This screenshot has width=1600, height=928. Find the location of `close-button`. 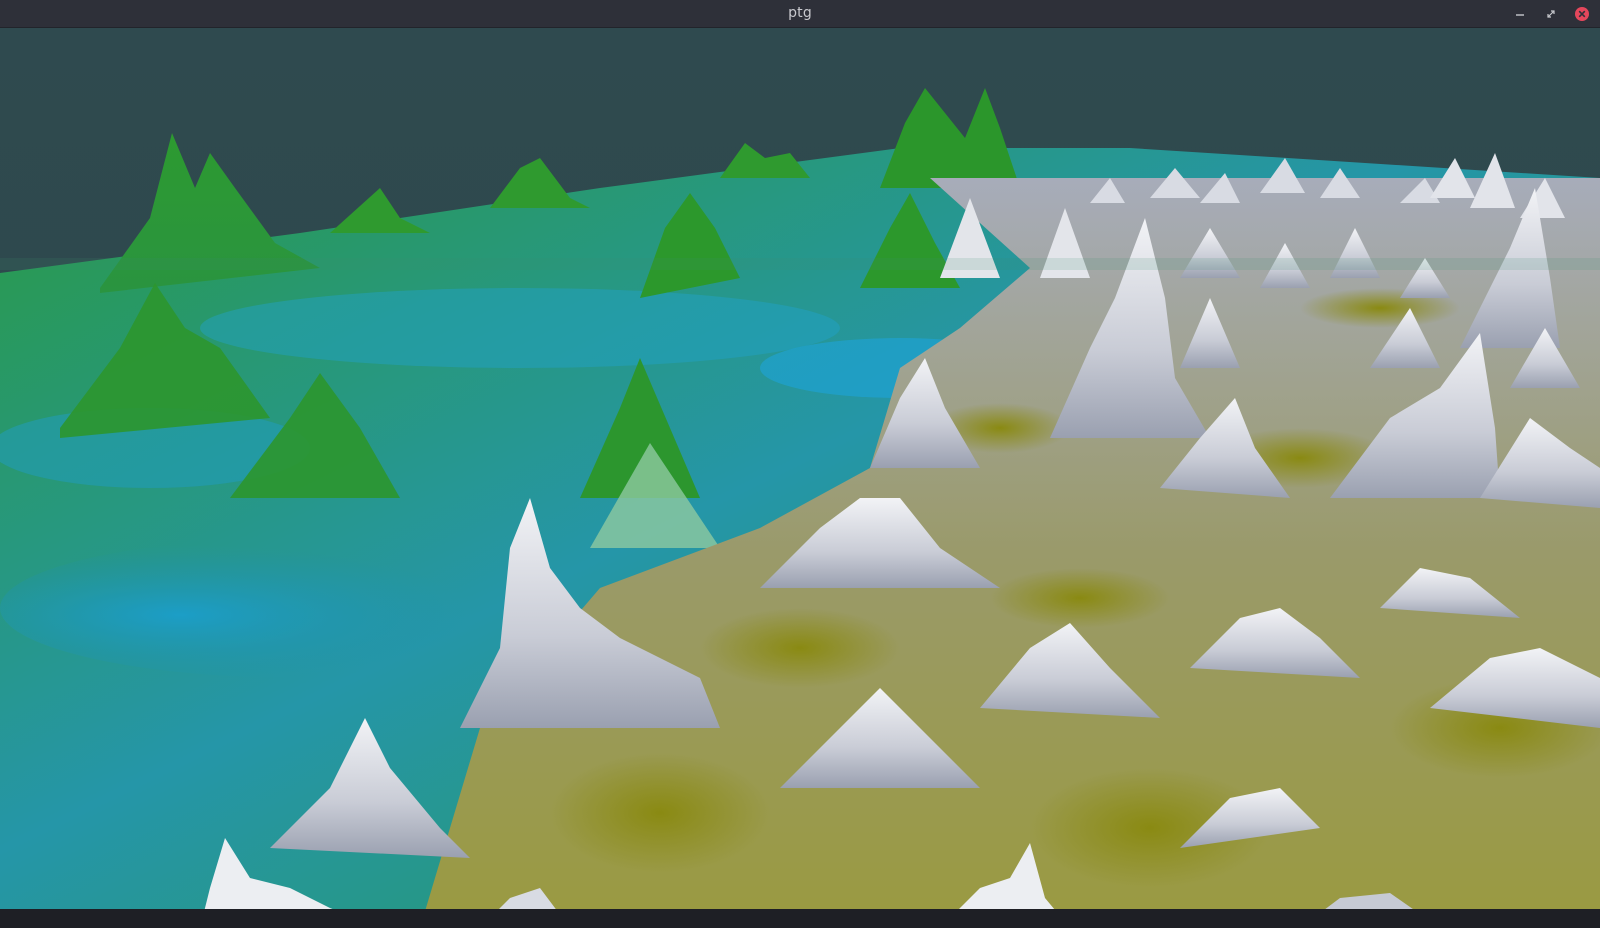

close-button is located at coordinates (1582, 14).